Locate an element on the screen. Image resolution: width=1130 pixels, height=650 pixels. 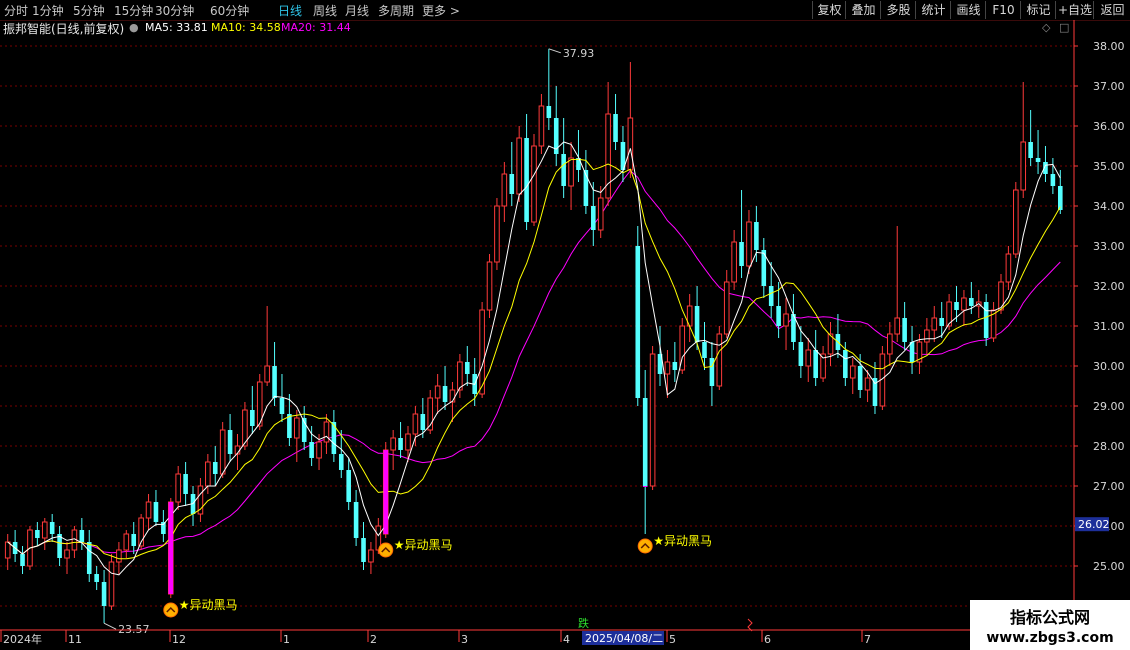
watermark: 指标公式网 www.zbgs3.com is located at coordinates (1050, 625).